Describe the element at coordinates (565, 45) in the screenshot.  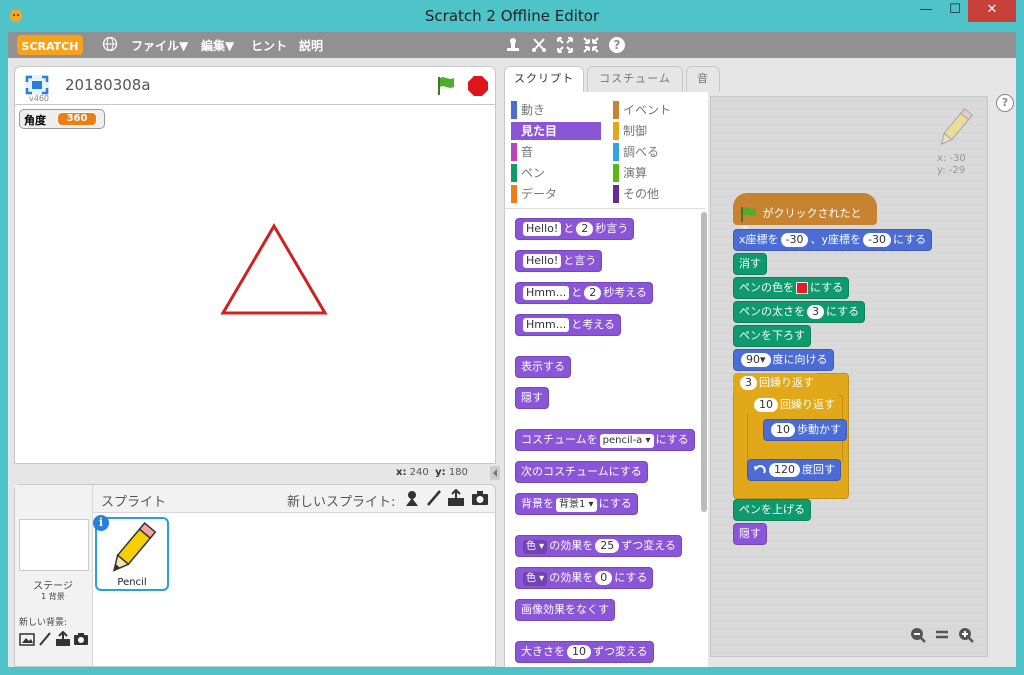
I see `grow-icon` at that location.